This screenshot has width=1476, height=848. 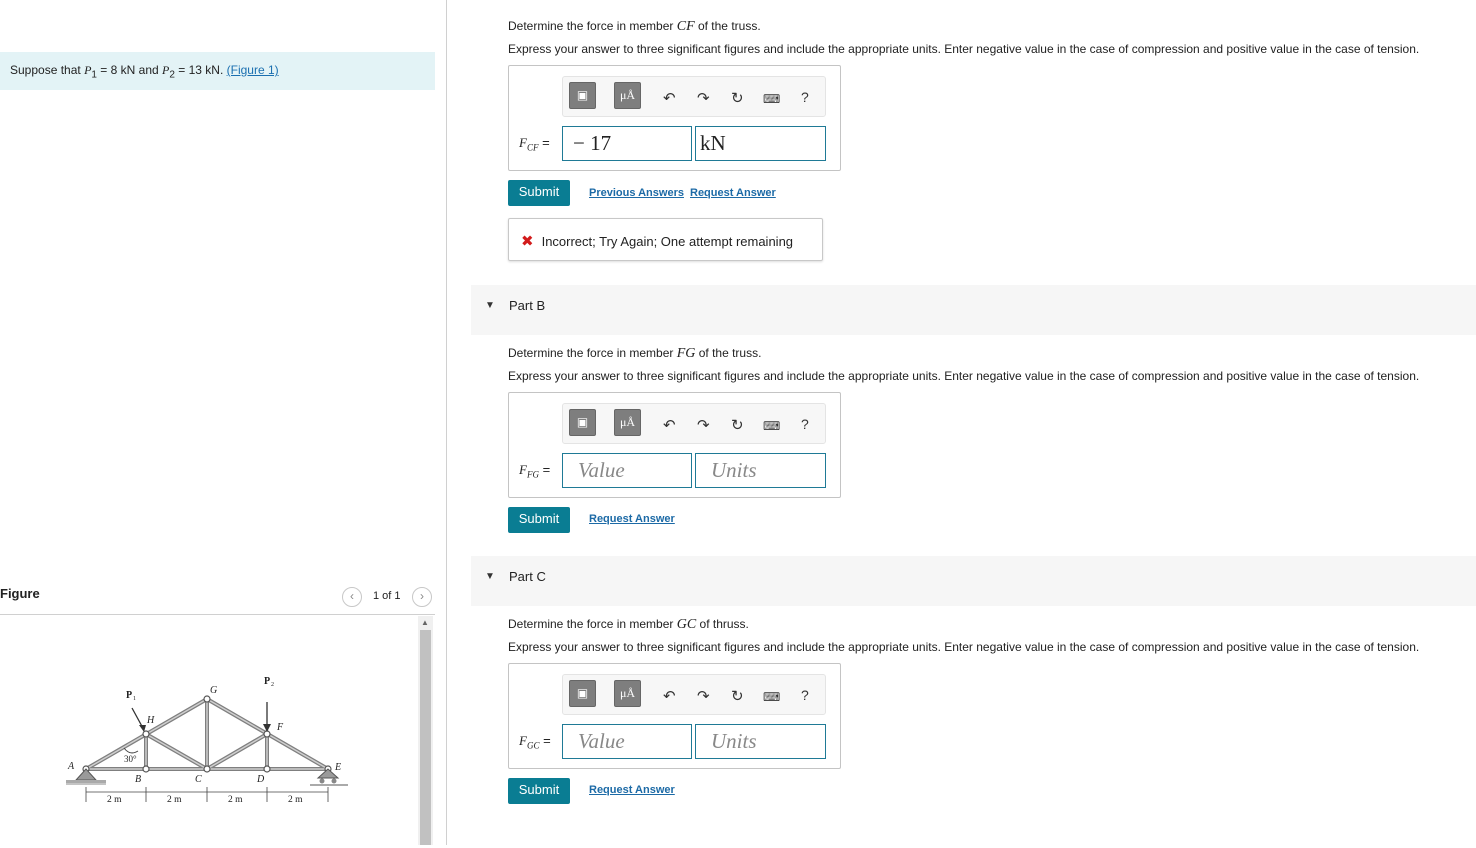 What do you see at coordinates (685, 26) in the screenshot?
I see `part-a-member: CF` at bounding box center [685, 26].